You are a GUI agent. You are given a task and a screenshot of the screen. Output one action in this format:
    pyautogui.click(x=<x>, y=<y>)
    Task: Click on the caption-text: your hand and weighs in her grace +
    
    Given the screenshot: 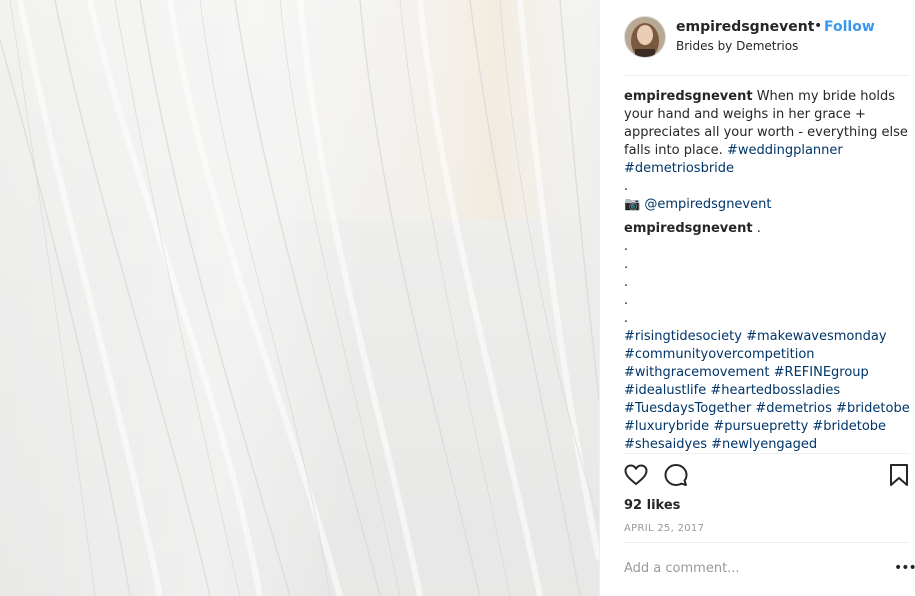 What is the action you would take?
    pyautogui.click(x=745, y=114)
    